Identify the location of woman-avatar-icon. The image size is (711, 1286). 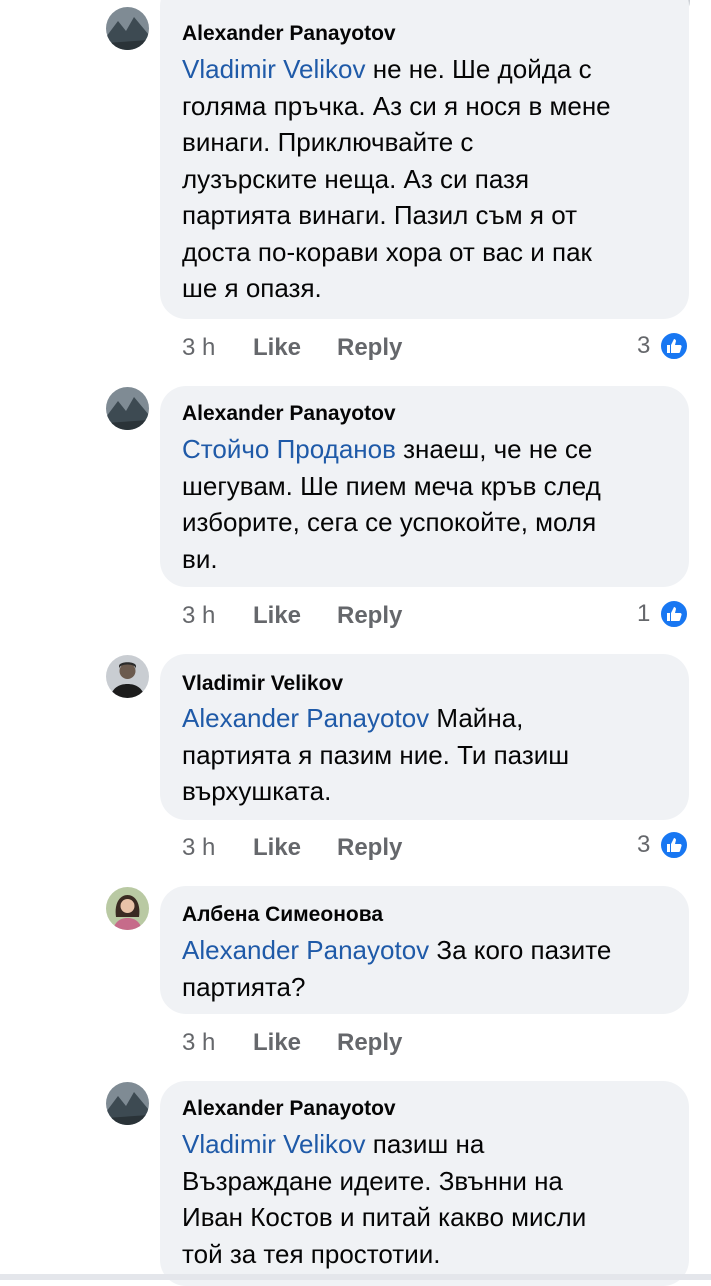
(127, 908).